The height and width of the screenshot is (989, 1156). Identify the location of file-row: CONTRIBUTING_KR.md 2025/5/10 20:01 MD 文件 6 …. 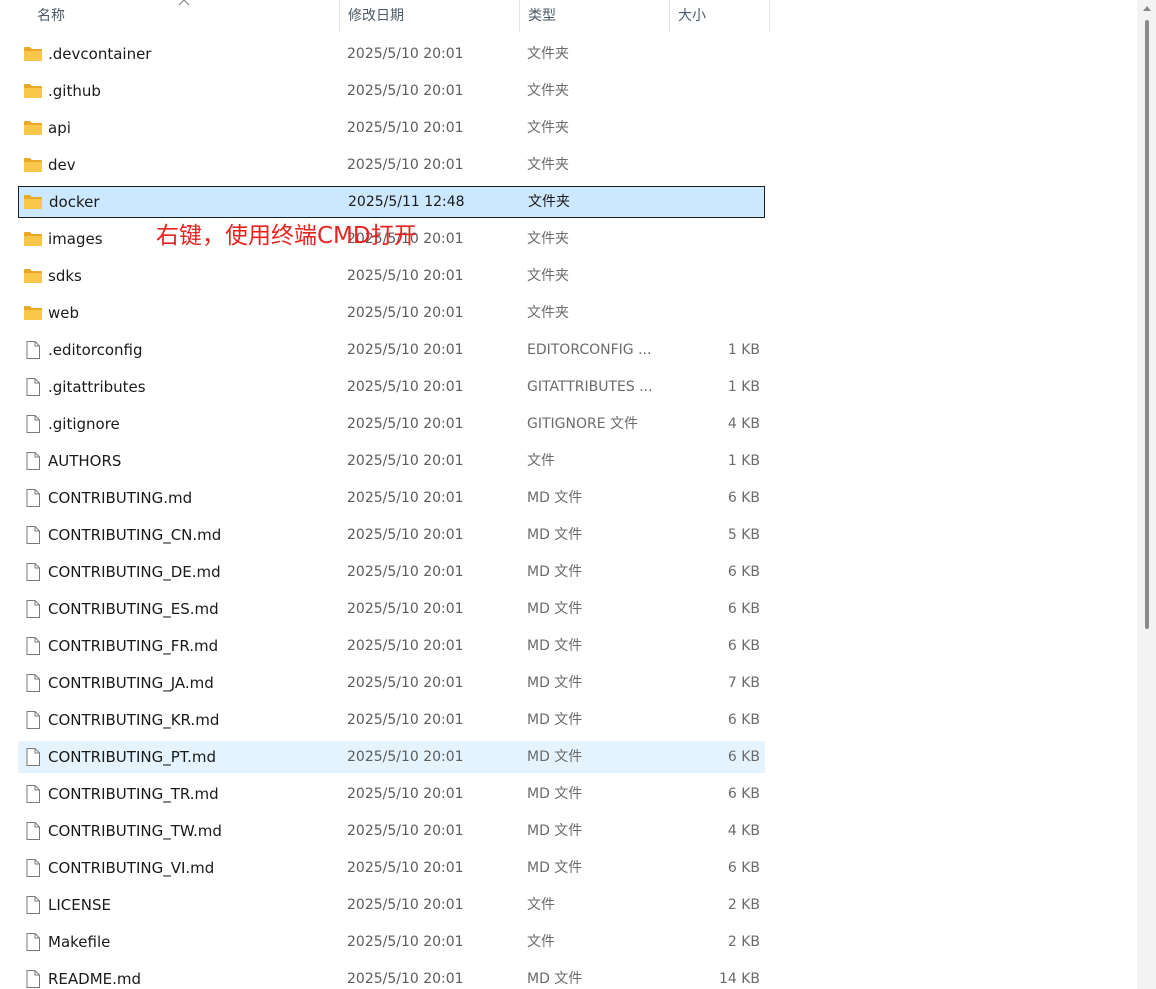
(391, 720).